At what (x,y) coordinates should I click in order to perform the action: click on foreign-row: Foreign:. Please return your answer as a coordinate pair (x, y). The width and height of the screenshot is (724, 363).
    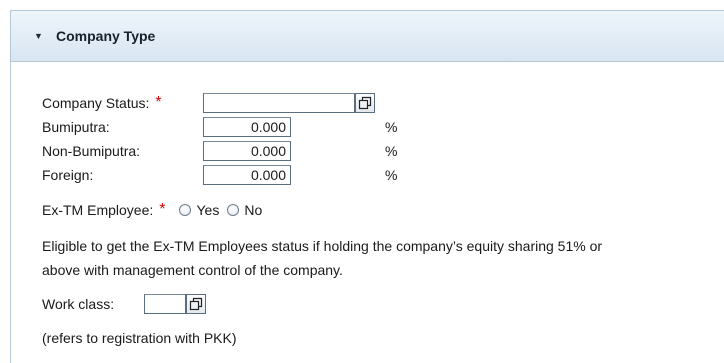
    Looking at the image, I should click on (67, 175).